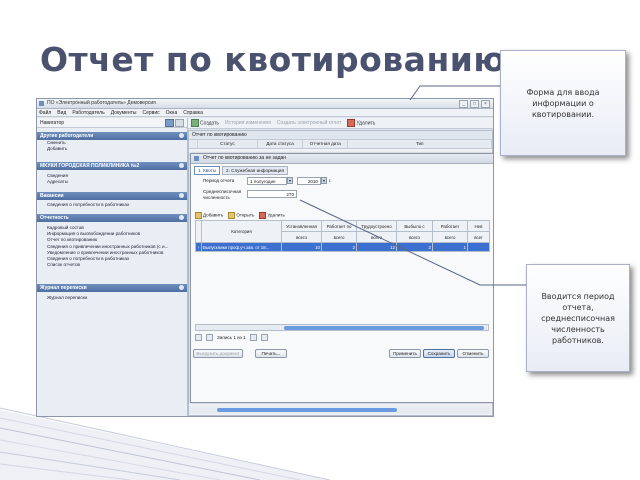  Describe the element at coordinates (241, 231) in the screenshot. I see `col-category: Категория` at that location.